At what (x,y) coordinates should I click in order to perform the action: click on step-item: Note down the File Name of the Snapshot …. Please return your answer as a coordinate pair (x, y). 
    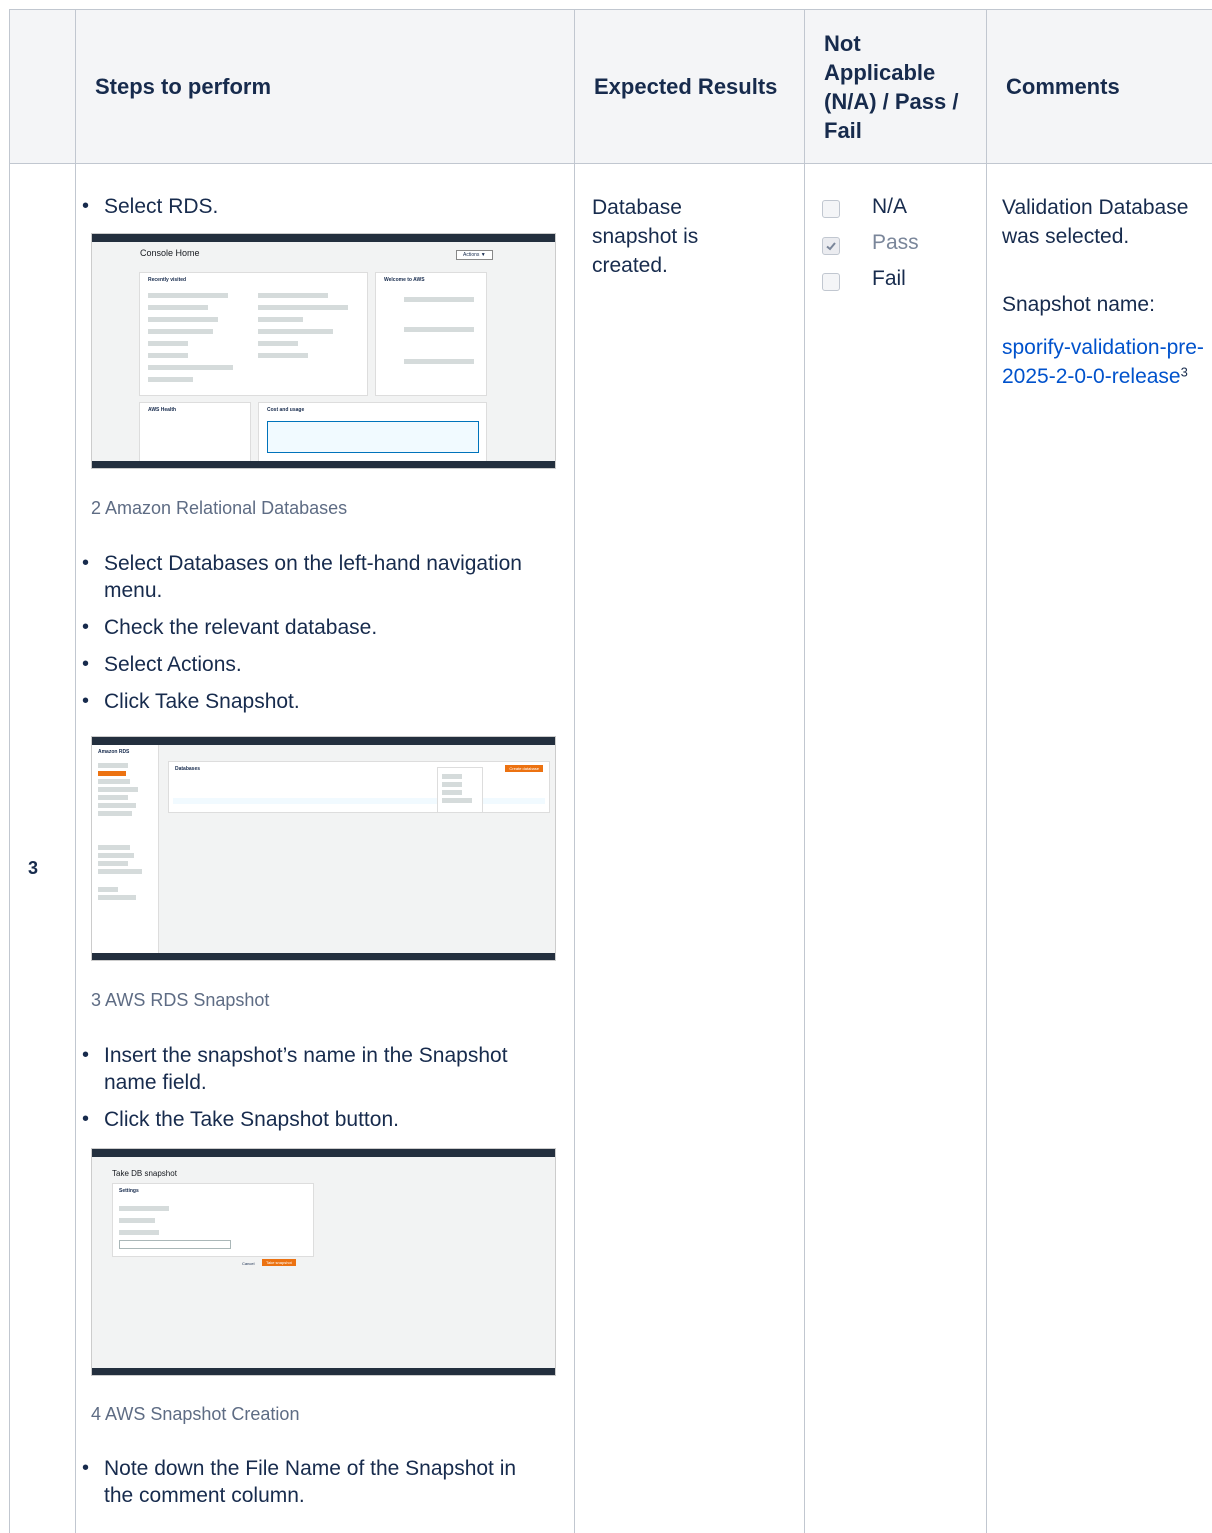
    Looking at the image, I should click on (316, 1482).